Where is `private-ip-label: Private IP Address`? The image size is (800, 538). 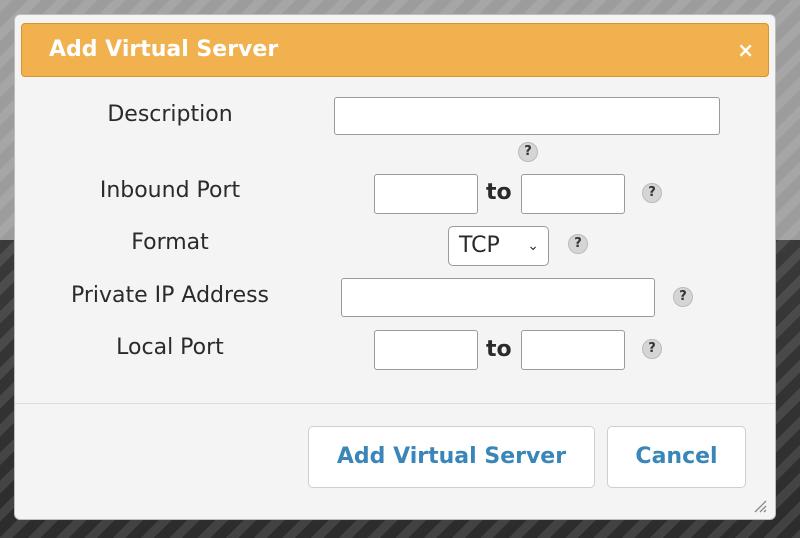 private-ip-label: Private IP Address is located at coordinates (170, 295).